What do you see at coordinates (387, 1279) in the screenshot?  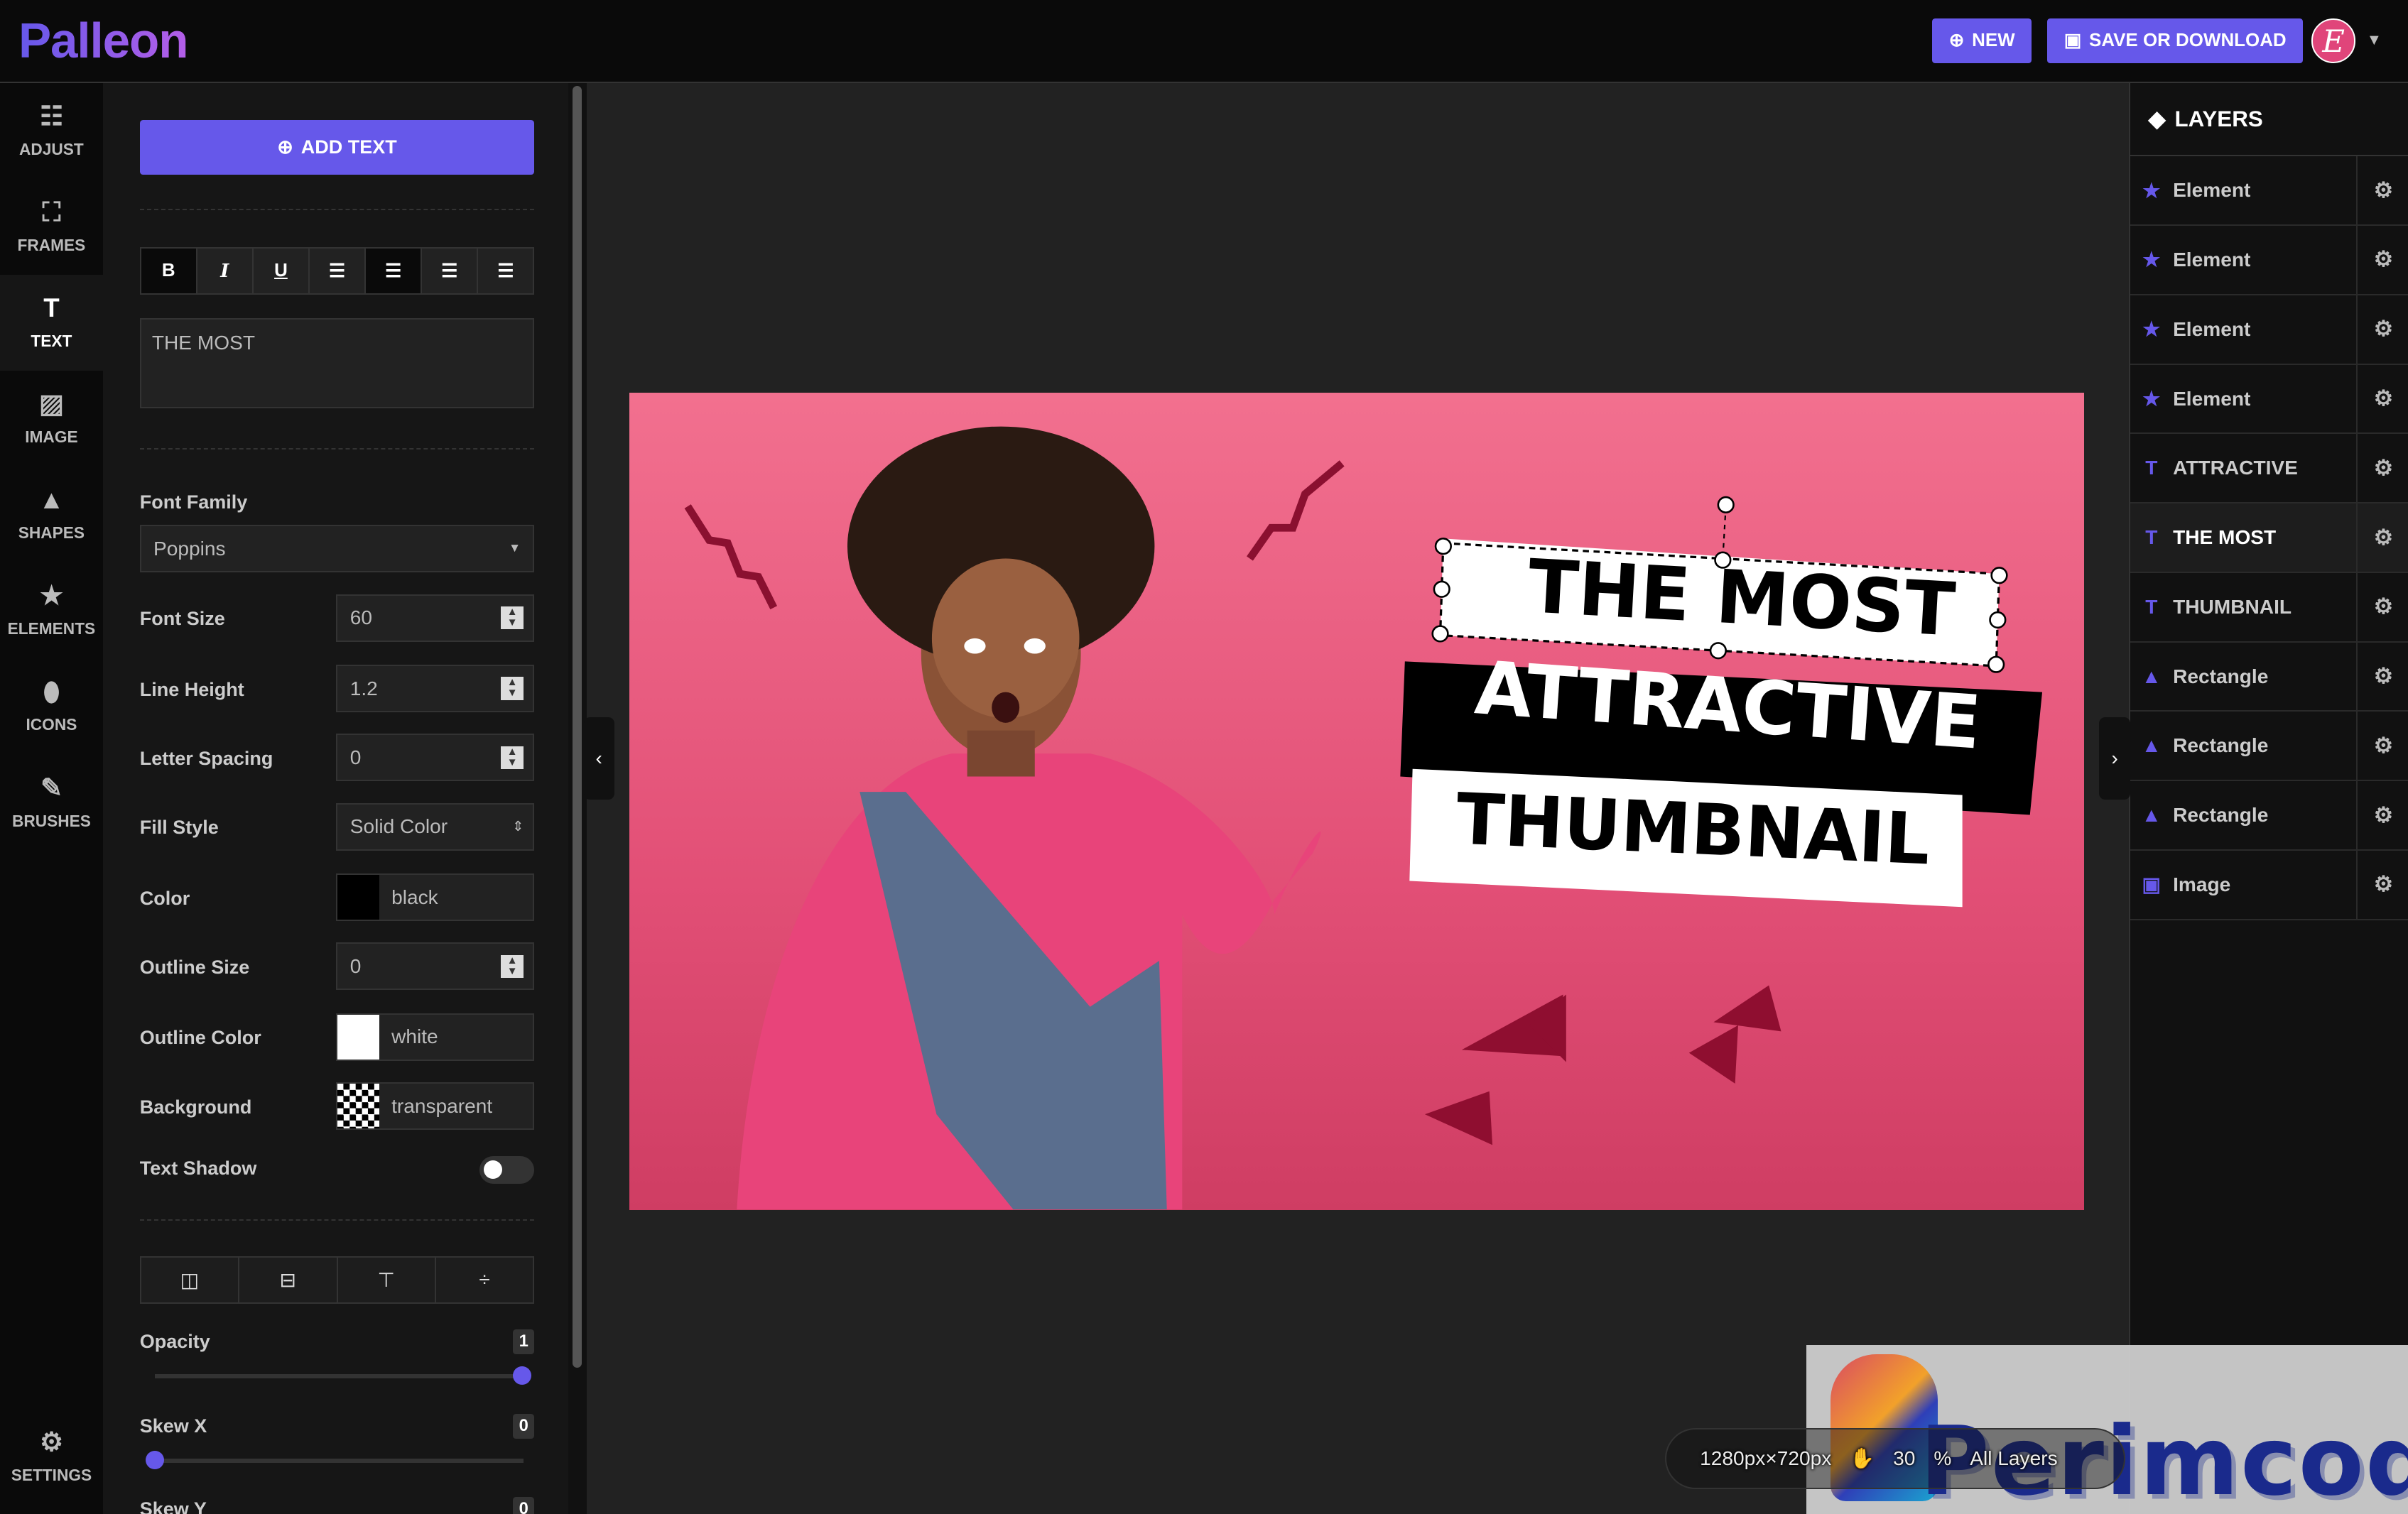 I see `align-vcenter-icon: ⊤` at bounding box center [387, 1279].